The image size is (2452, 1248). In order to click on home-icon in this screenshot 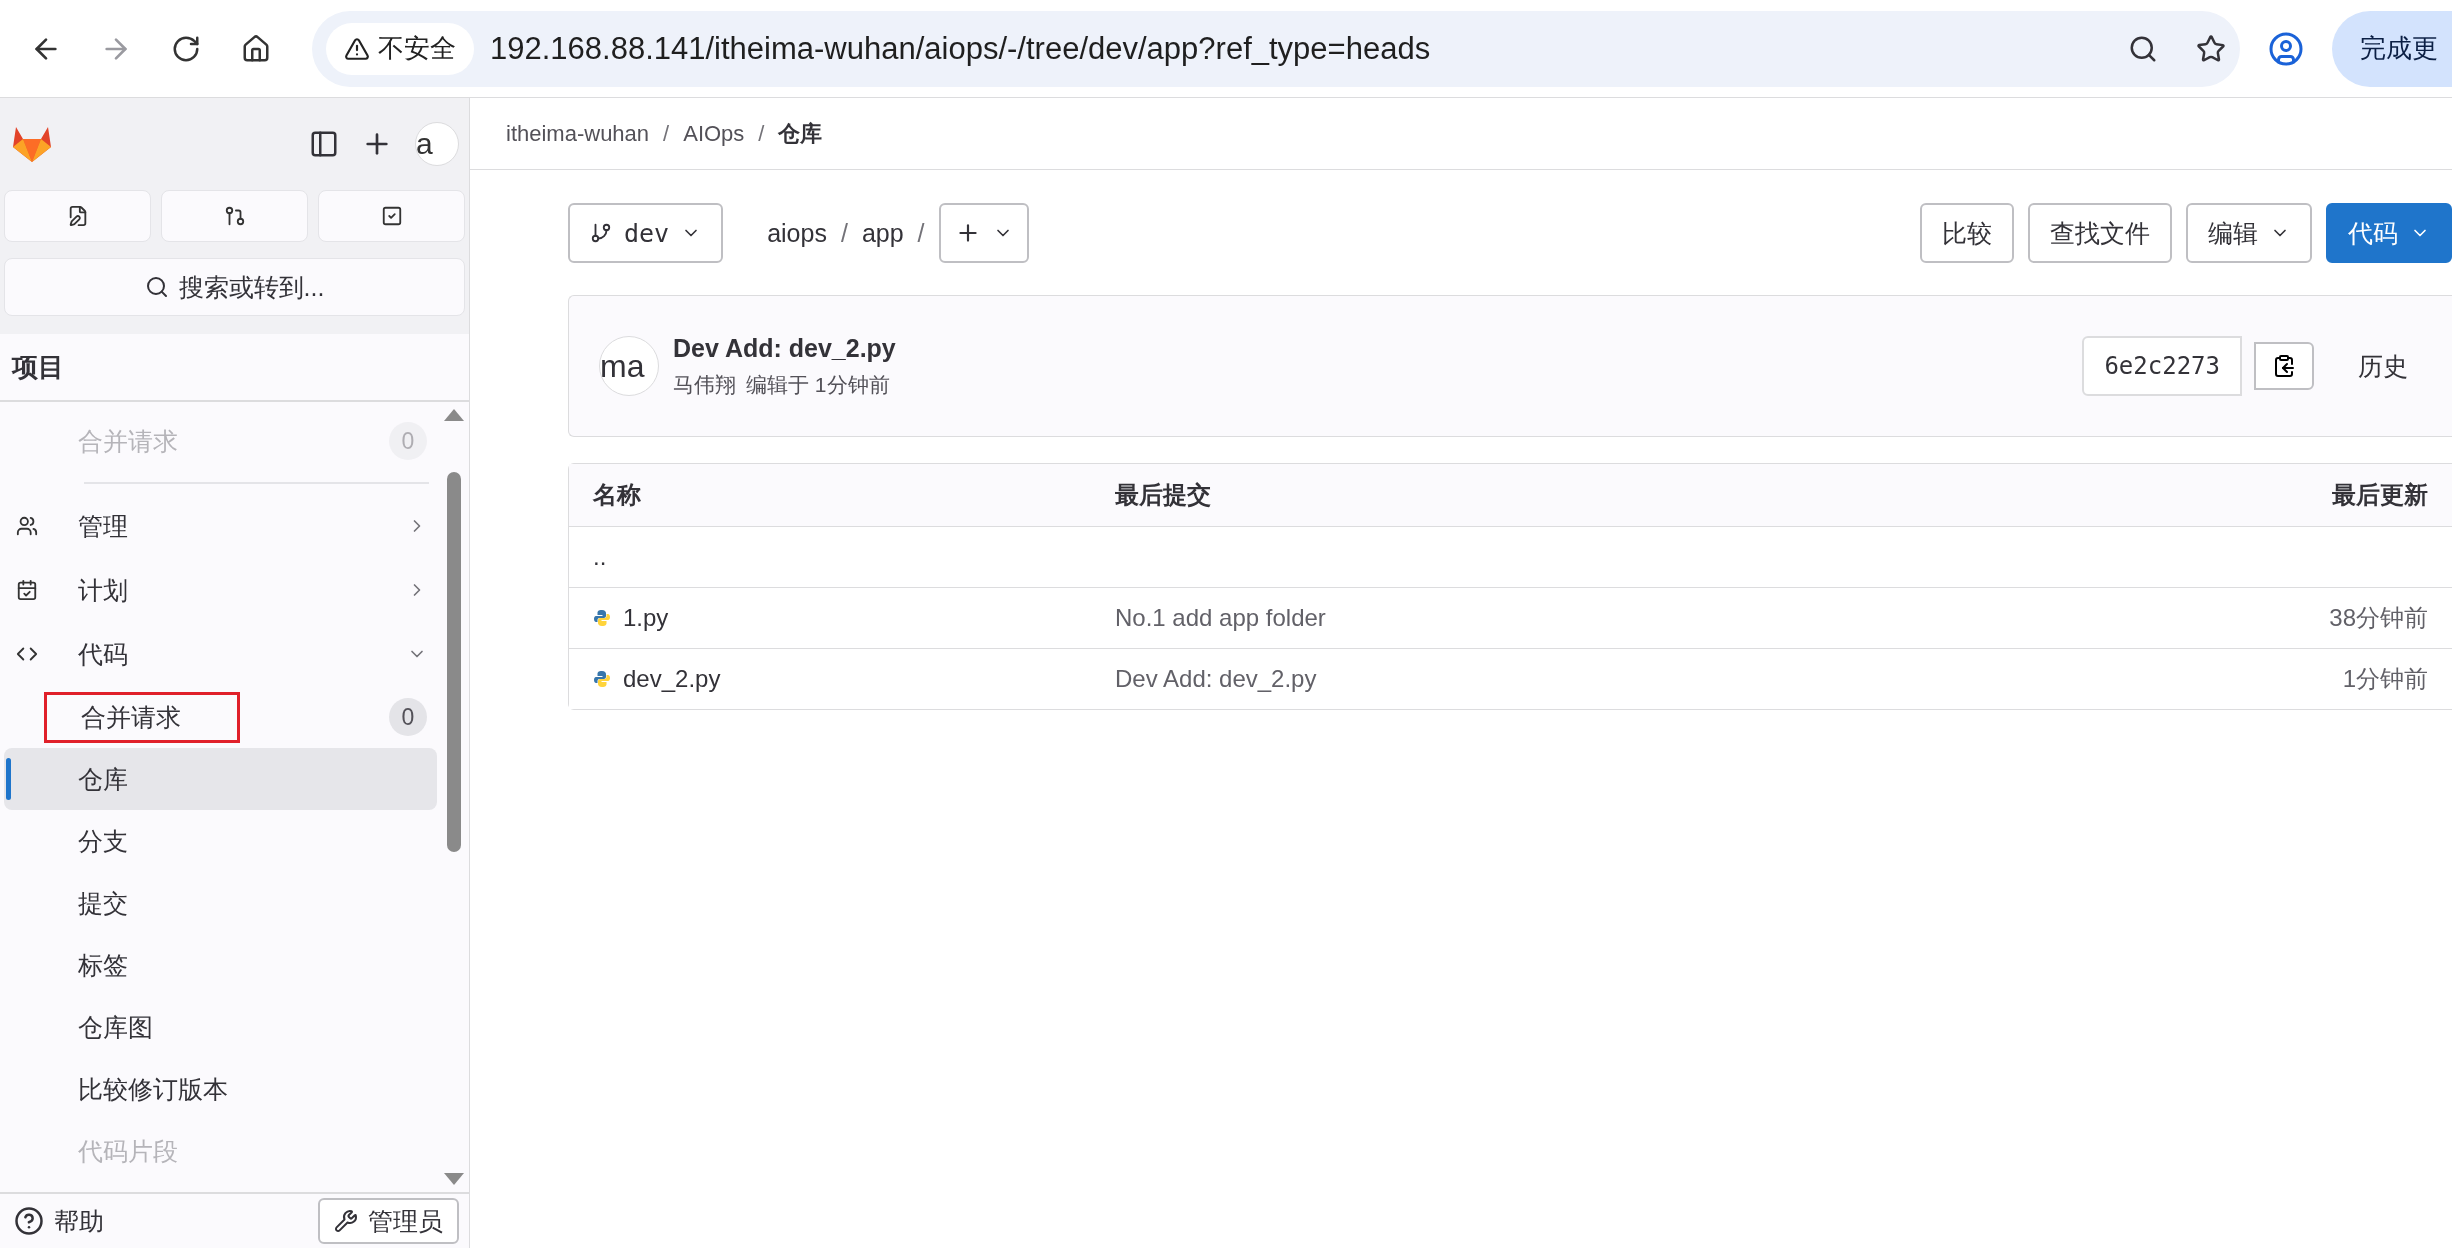, I will do `click(256, 48)`.